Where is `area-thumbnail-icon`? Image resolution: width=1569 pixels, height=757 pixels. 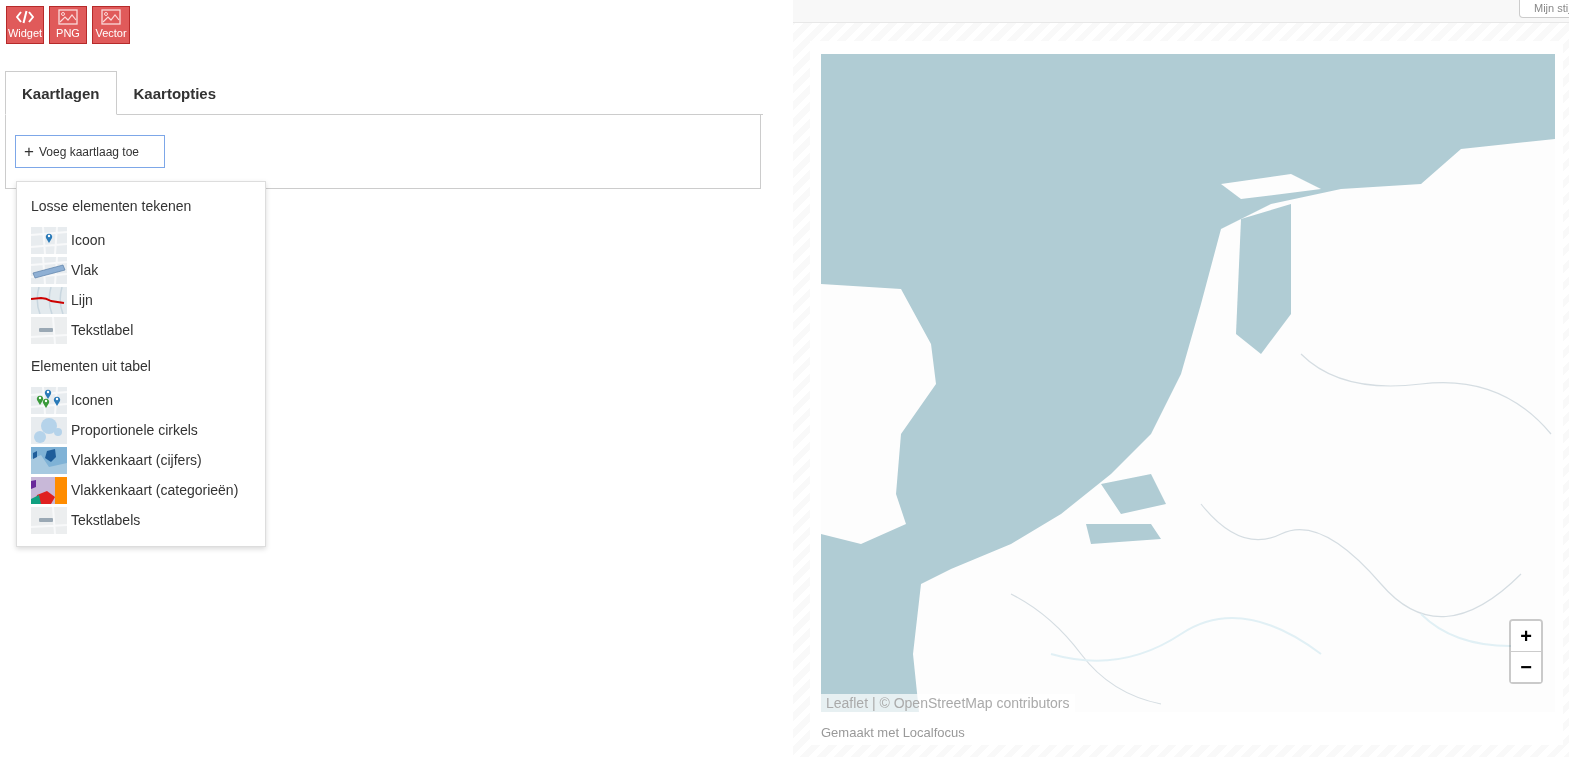 area-thumbnail-icon is located at coordinates (49, 270).